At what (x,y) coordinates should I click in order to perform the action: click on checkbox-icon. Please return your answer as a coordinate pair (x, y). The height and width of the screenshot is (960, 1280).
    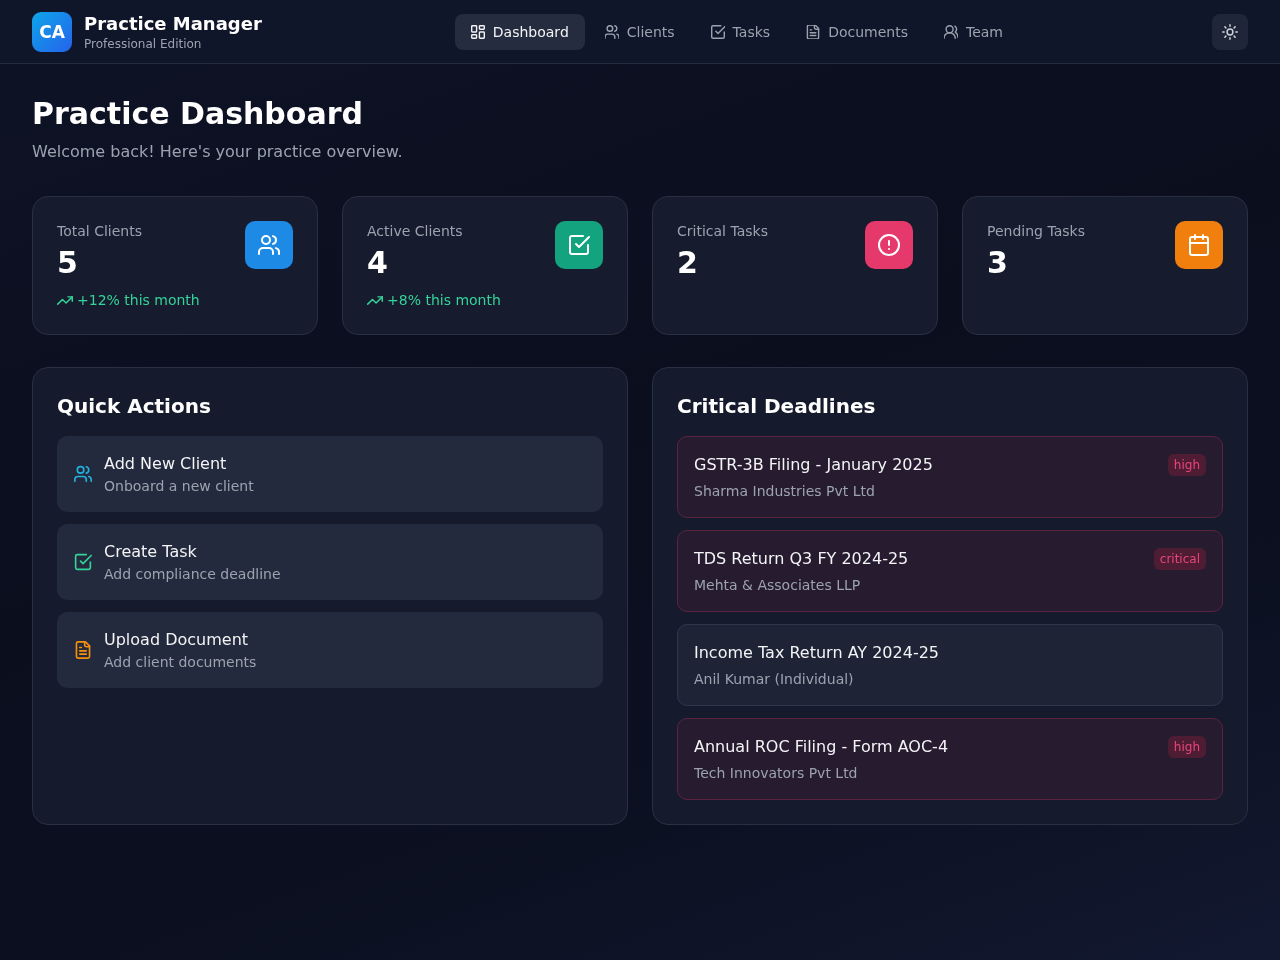
    Looking at the image, I should click on (717, 31).